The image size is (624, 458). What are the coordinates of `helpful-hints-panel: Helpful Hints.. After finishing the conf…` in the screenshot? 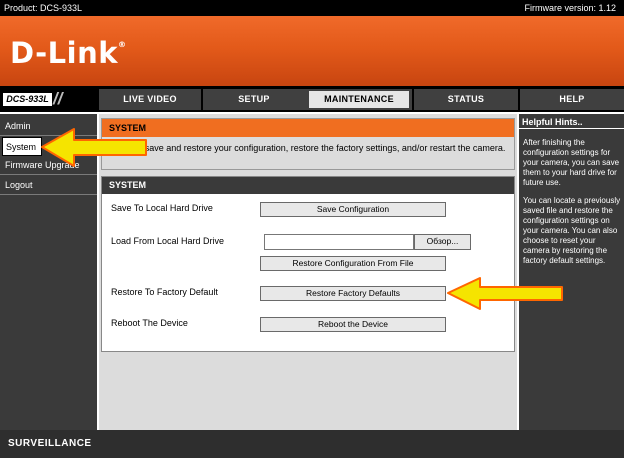 It's located at (571, 272).